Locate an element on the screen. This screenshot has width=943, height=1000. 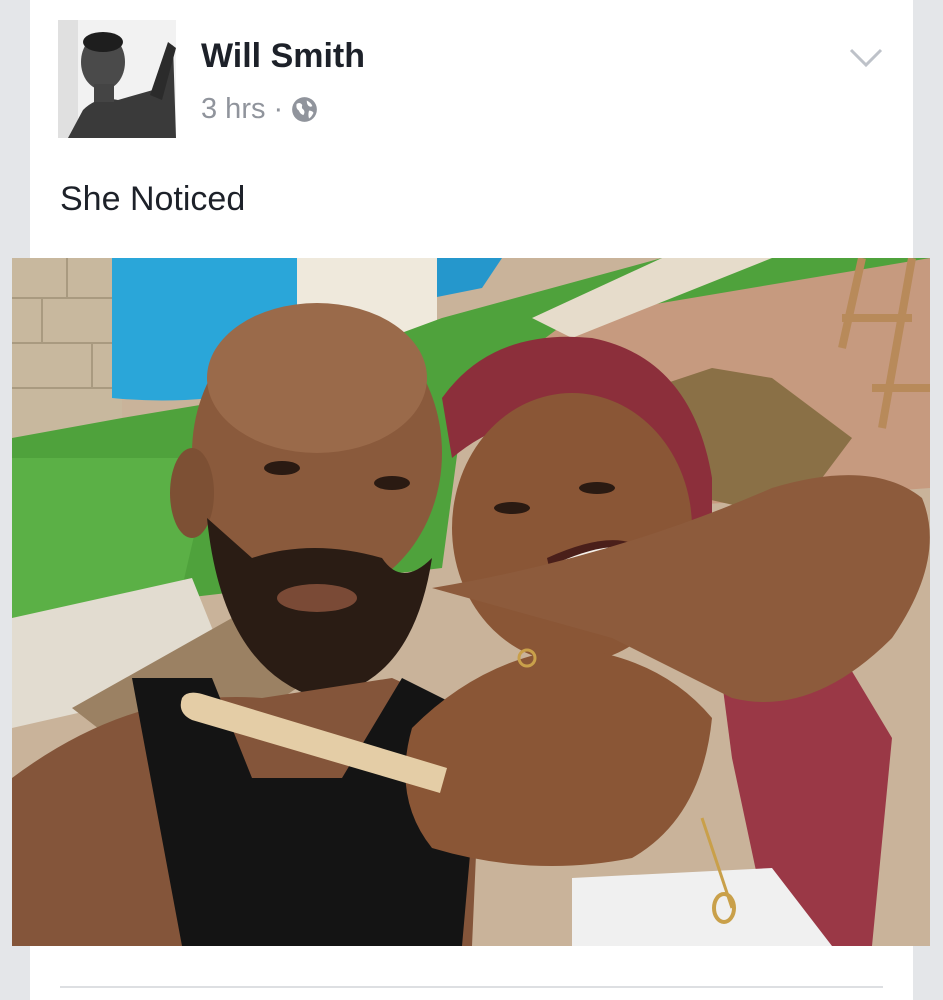
author-avatar is located at coordinates (117, 79).